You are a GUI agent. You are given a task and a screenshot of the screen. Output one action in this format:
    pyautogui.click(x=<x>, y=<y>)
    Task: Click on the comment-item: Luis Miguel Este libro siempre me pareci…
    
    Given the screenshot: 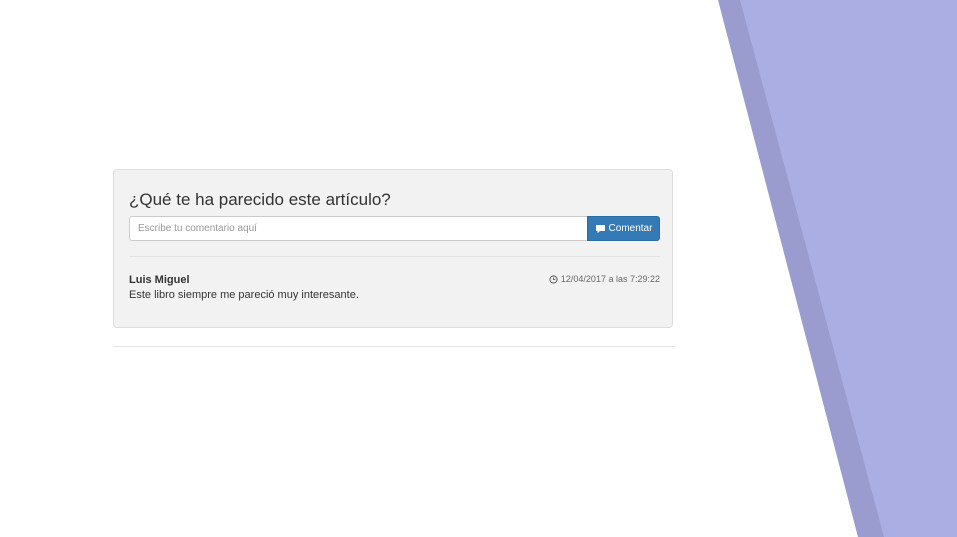 What is the action you would take?
    pyautogui.click(x=394, y=290)
    